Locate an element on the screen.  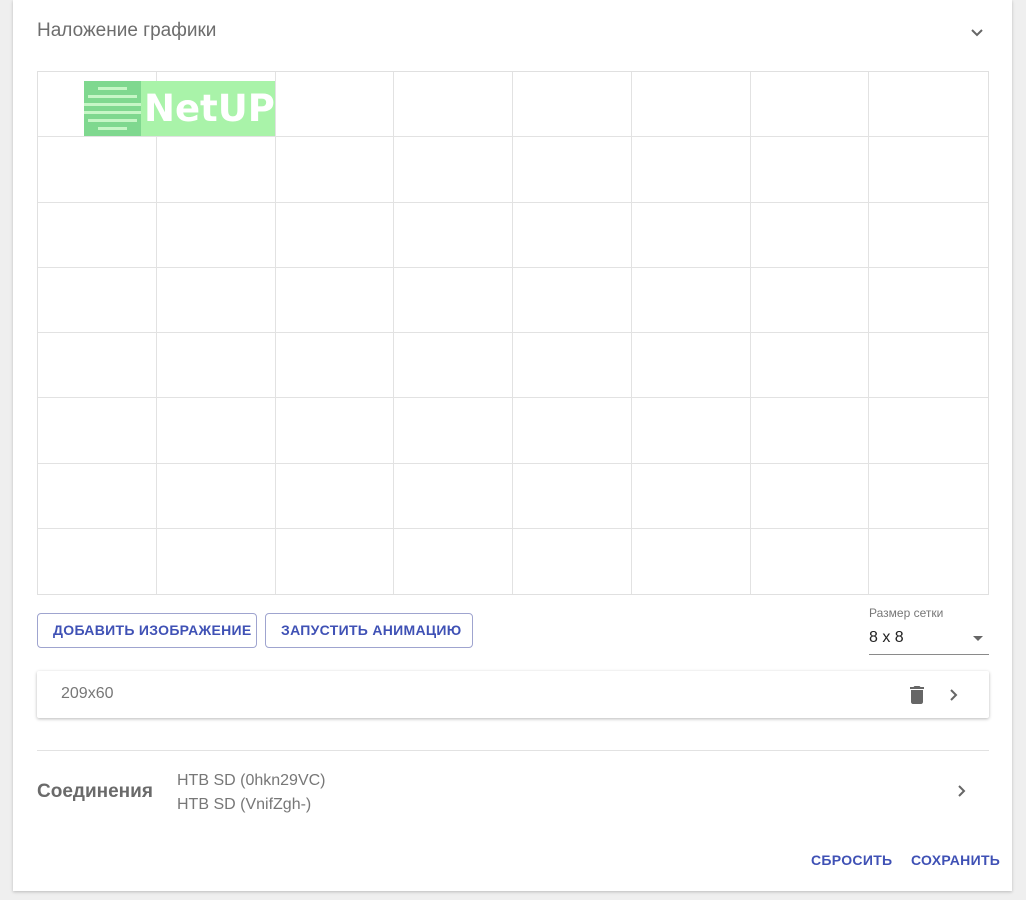
save-button: СОХРАНИТЬ is located at coordinates (955, 860).